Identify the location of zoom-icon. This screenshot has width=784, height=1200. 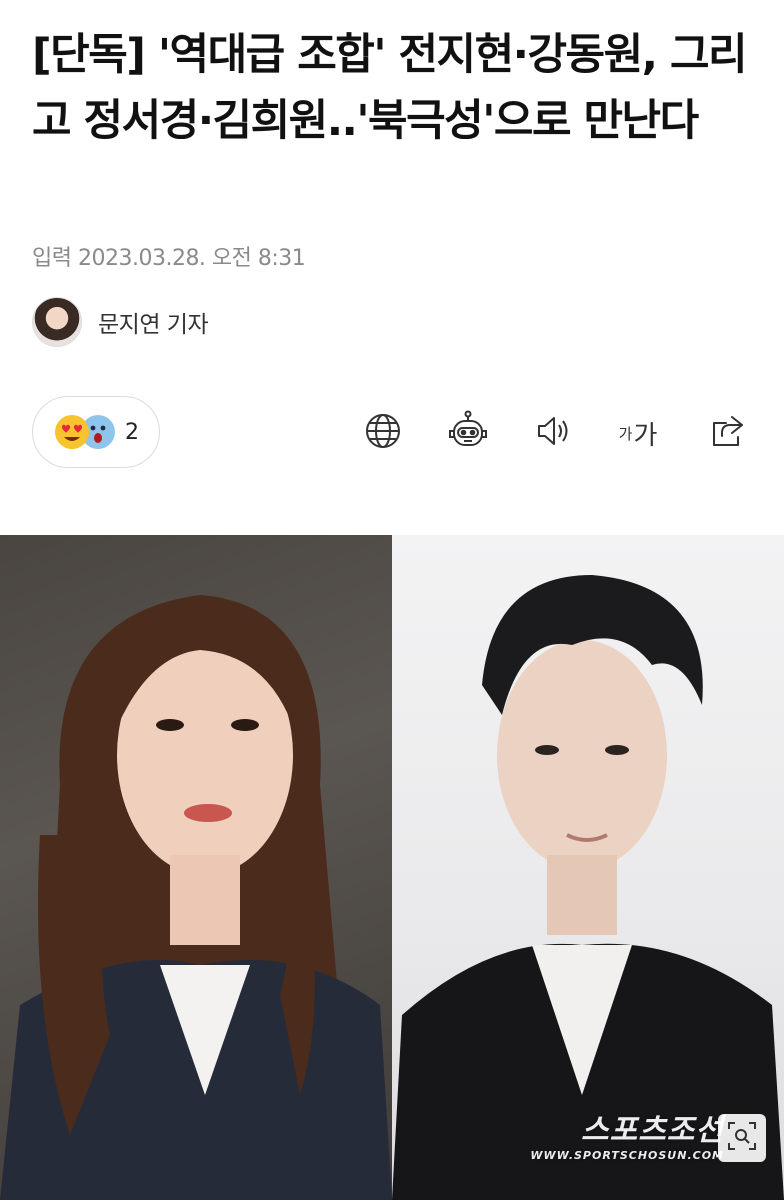
(742, 1138).